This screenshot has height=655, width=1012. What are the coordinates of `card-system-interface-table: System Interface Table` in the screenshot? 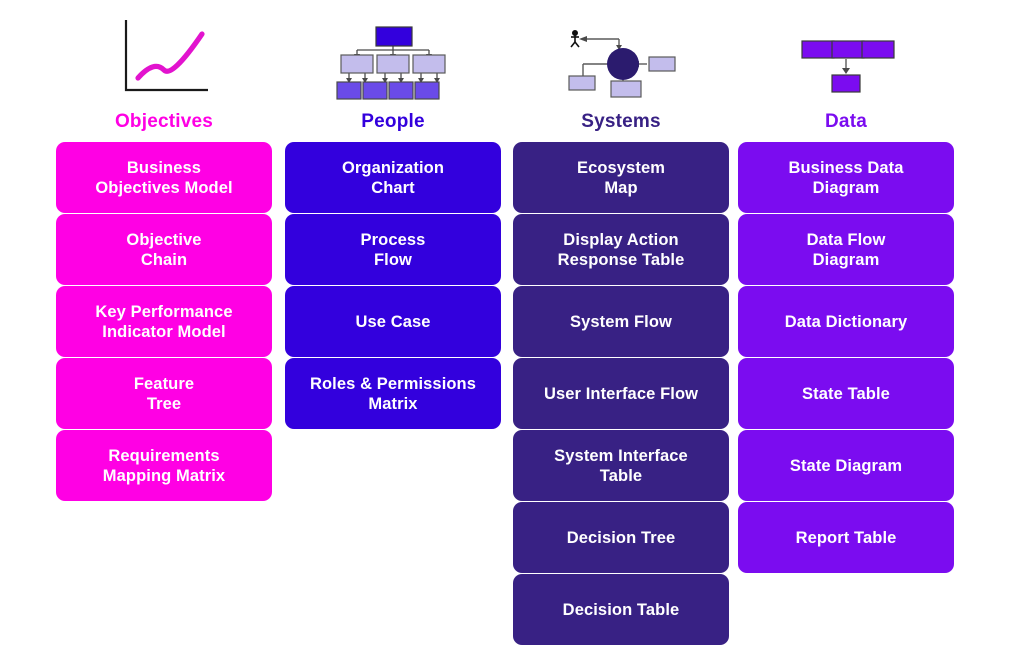 It's located at (621, 465).